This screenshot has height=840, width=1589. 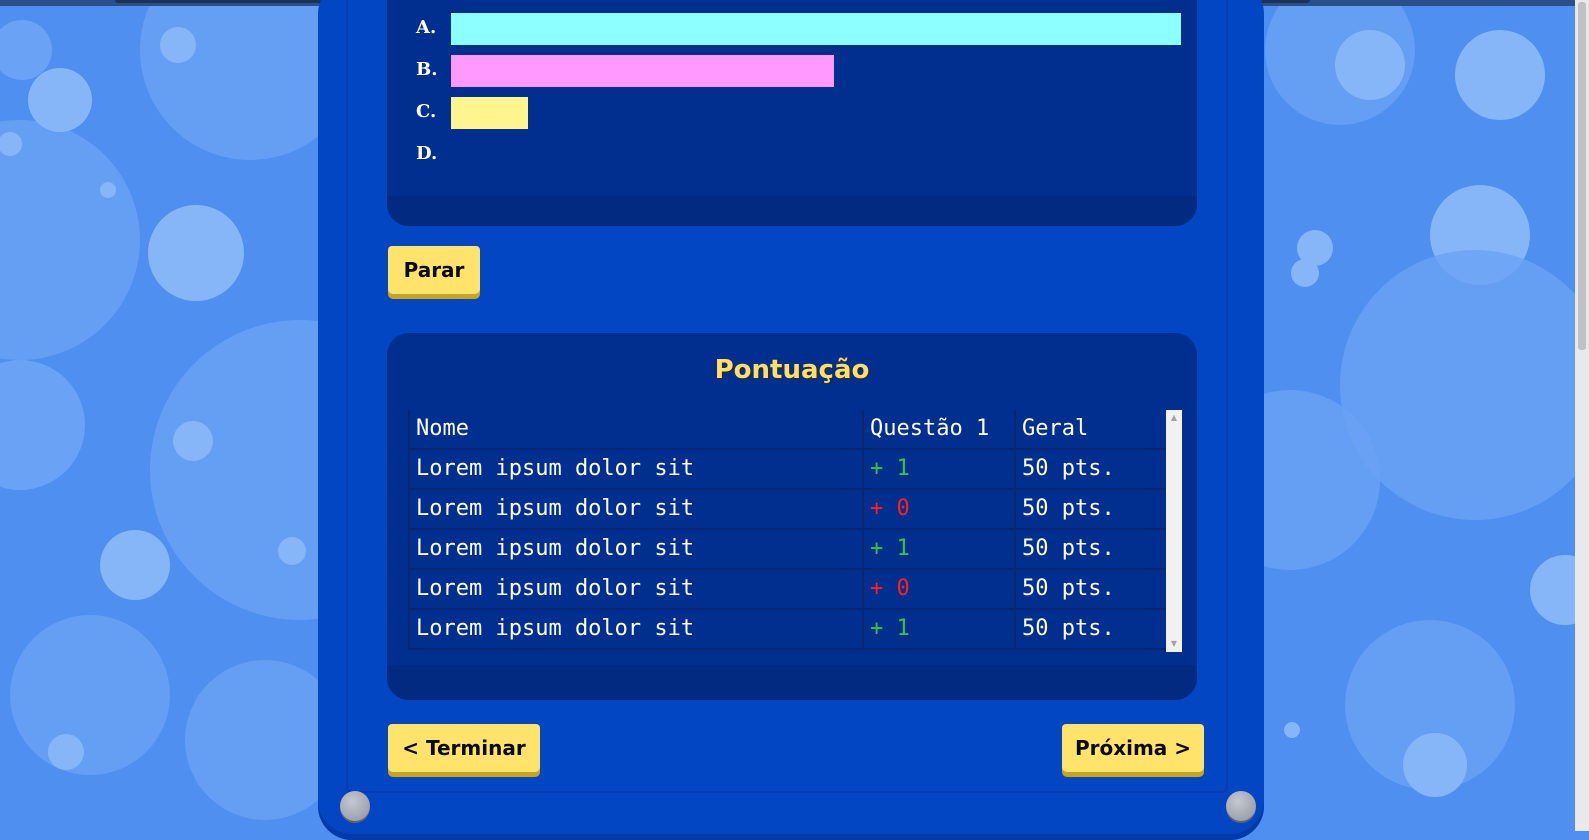 I want to click on finish-button: < Terminar, so click(x=464, y=748).